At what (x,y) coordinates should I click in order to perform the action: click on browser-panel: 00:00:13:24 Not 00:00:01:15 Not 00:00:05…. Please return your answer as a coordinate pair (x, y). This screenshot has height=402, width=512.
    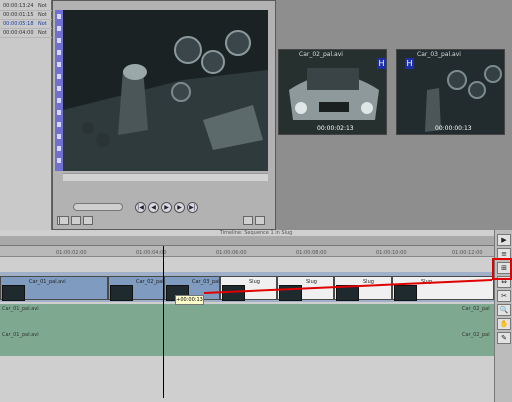
    Looking at the image, I should click on (26, 115).